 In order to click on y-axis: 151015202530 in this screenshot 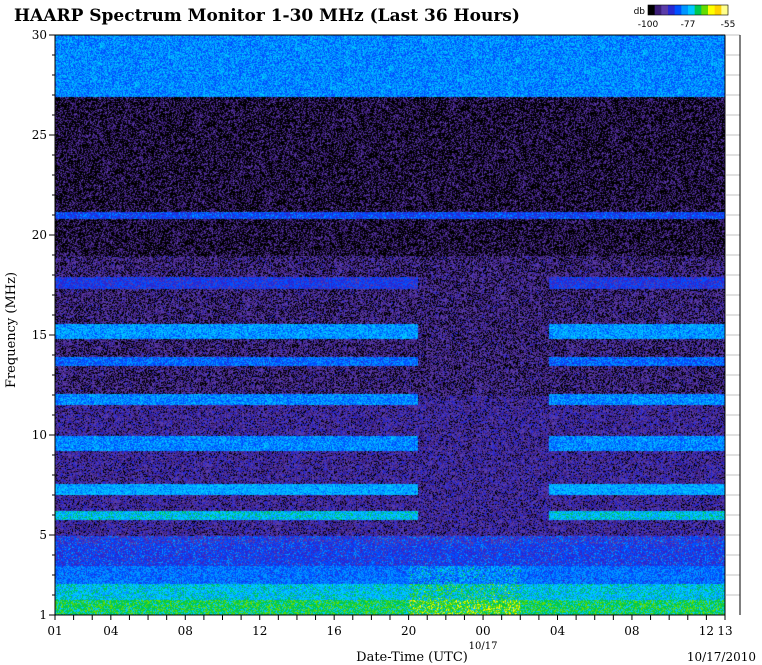, I will do `click(43, 325)`.